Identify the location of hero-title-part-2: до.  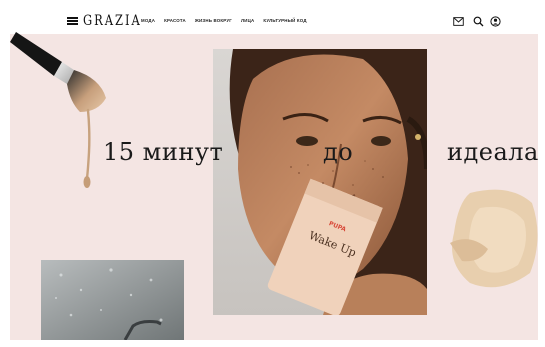
(338, 152).